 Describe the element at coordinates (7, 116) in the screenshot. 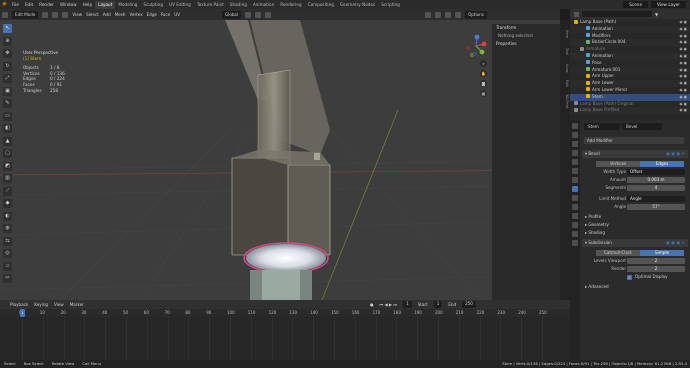

I see `measure-tool-icon: ▭` at that location.